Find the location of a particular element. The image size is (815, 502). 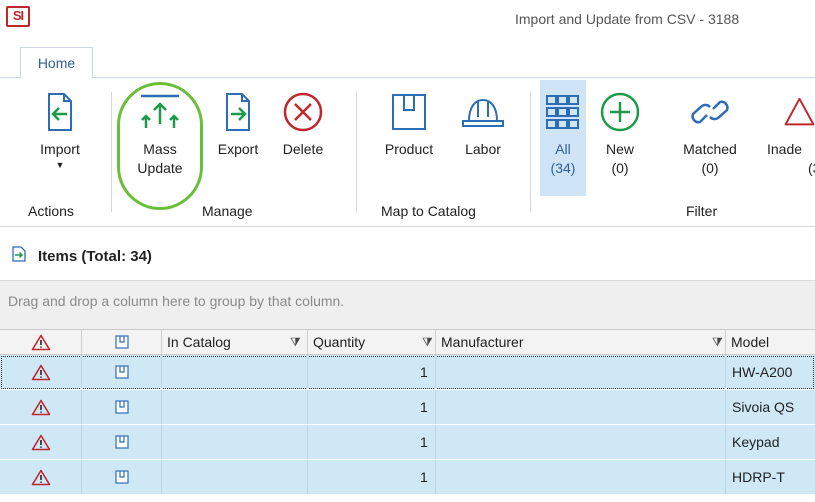

filter-all-button: All (34) is located at coordinates (563, 131).